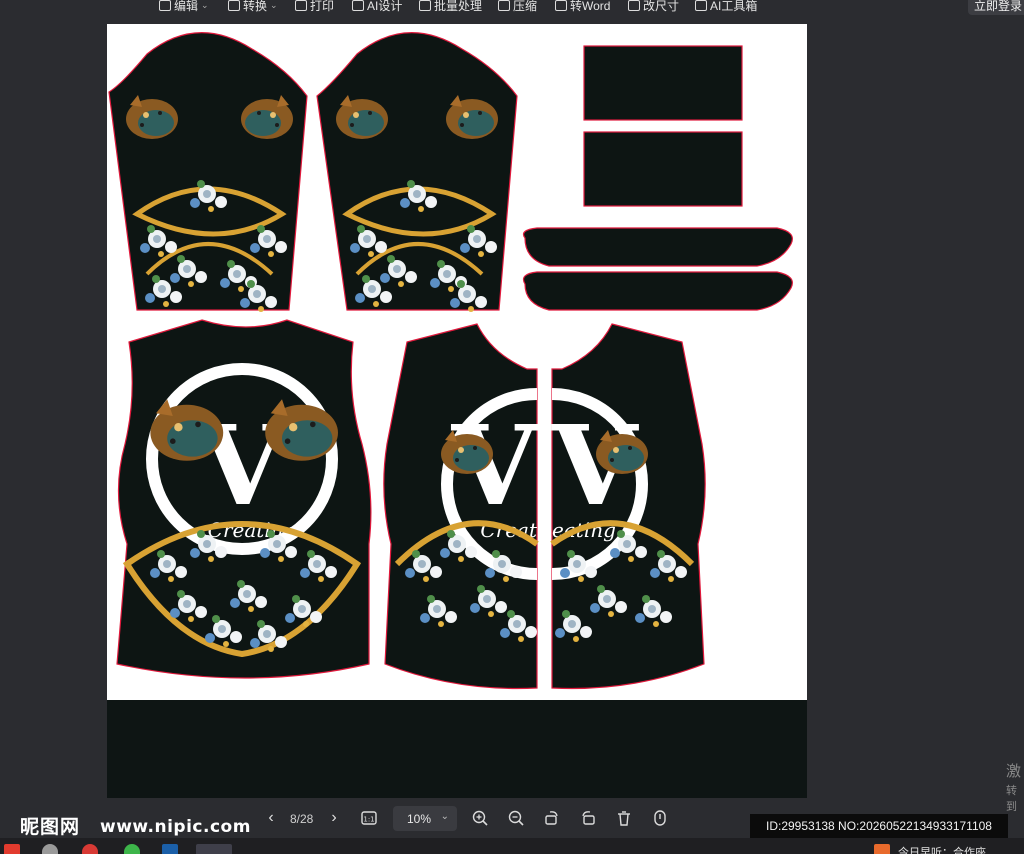  Describe the element at coordinates (628, 506) in the screenshot. I see `front-right-body-pattern: V eating` at that location.